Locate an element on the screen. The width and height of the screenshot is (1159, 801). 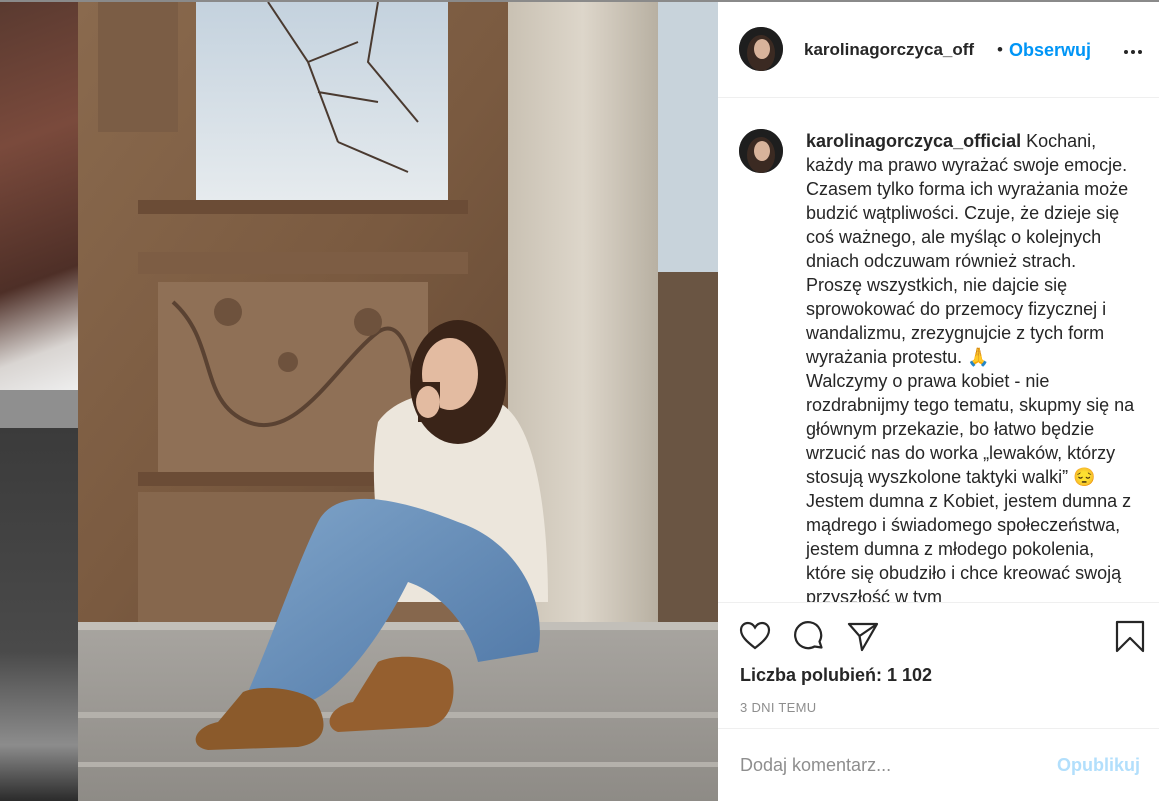
background-bar is located at coordinates (39, 409).